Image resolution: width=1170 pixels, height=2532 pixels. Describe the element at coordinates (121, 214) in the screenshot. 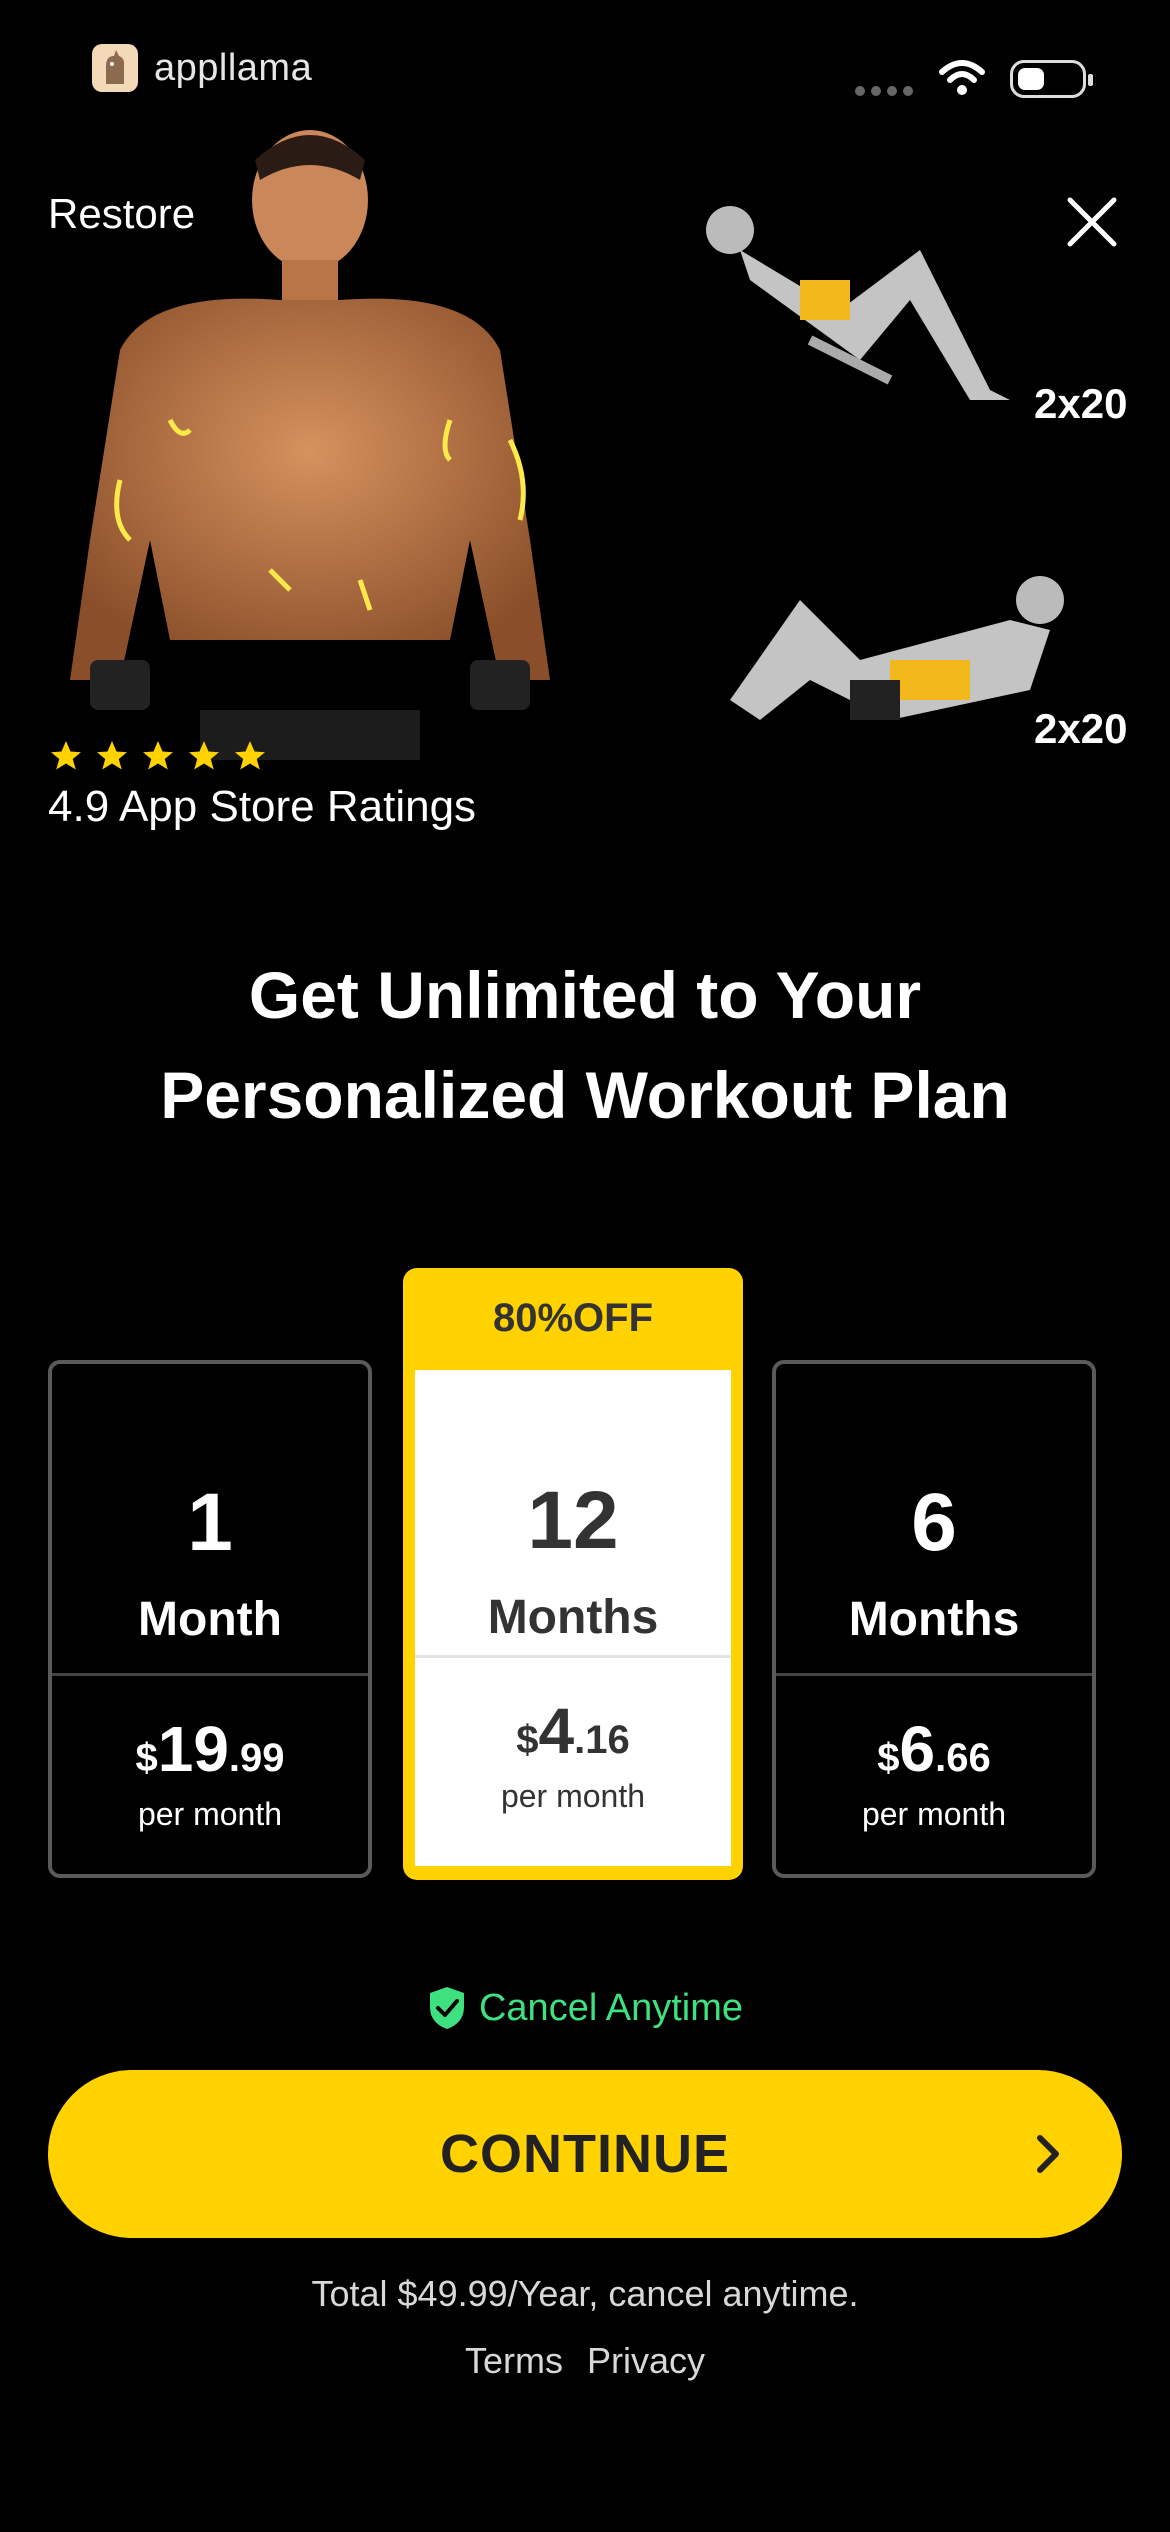

I see `restore-button: Restore` at that location.